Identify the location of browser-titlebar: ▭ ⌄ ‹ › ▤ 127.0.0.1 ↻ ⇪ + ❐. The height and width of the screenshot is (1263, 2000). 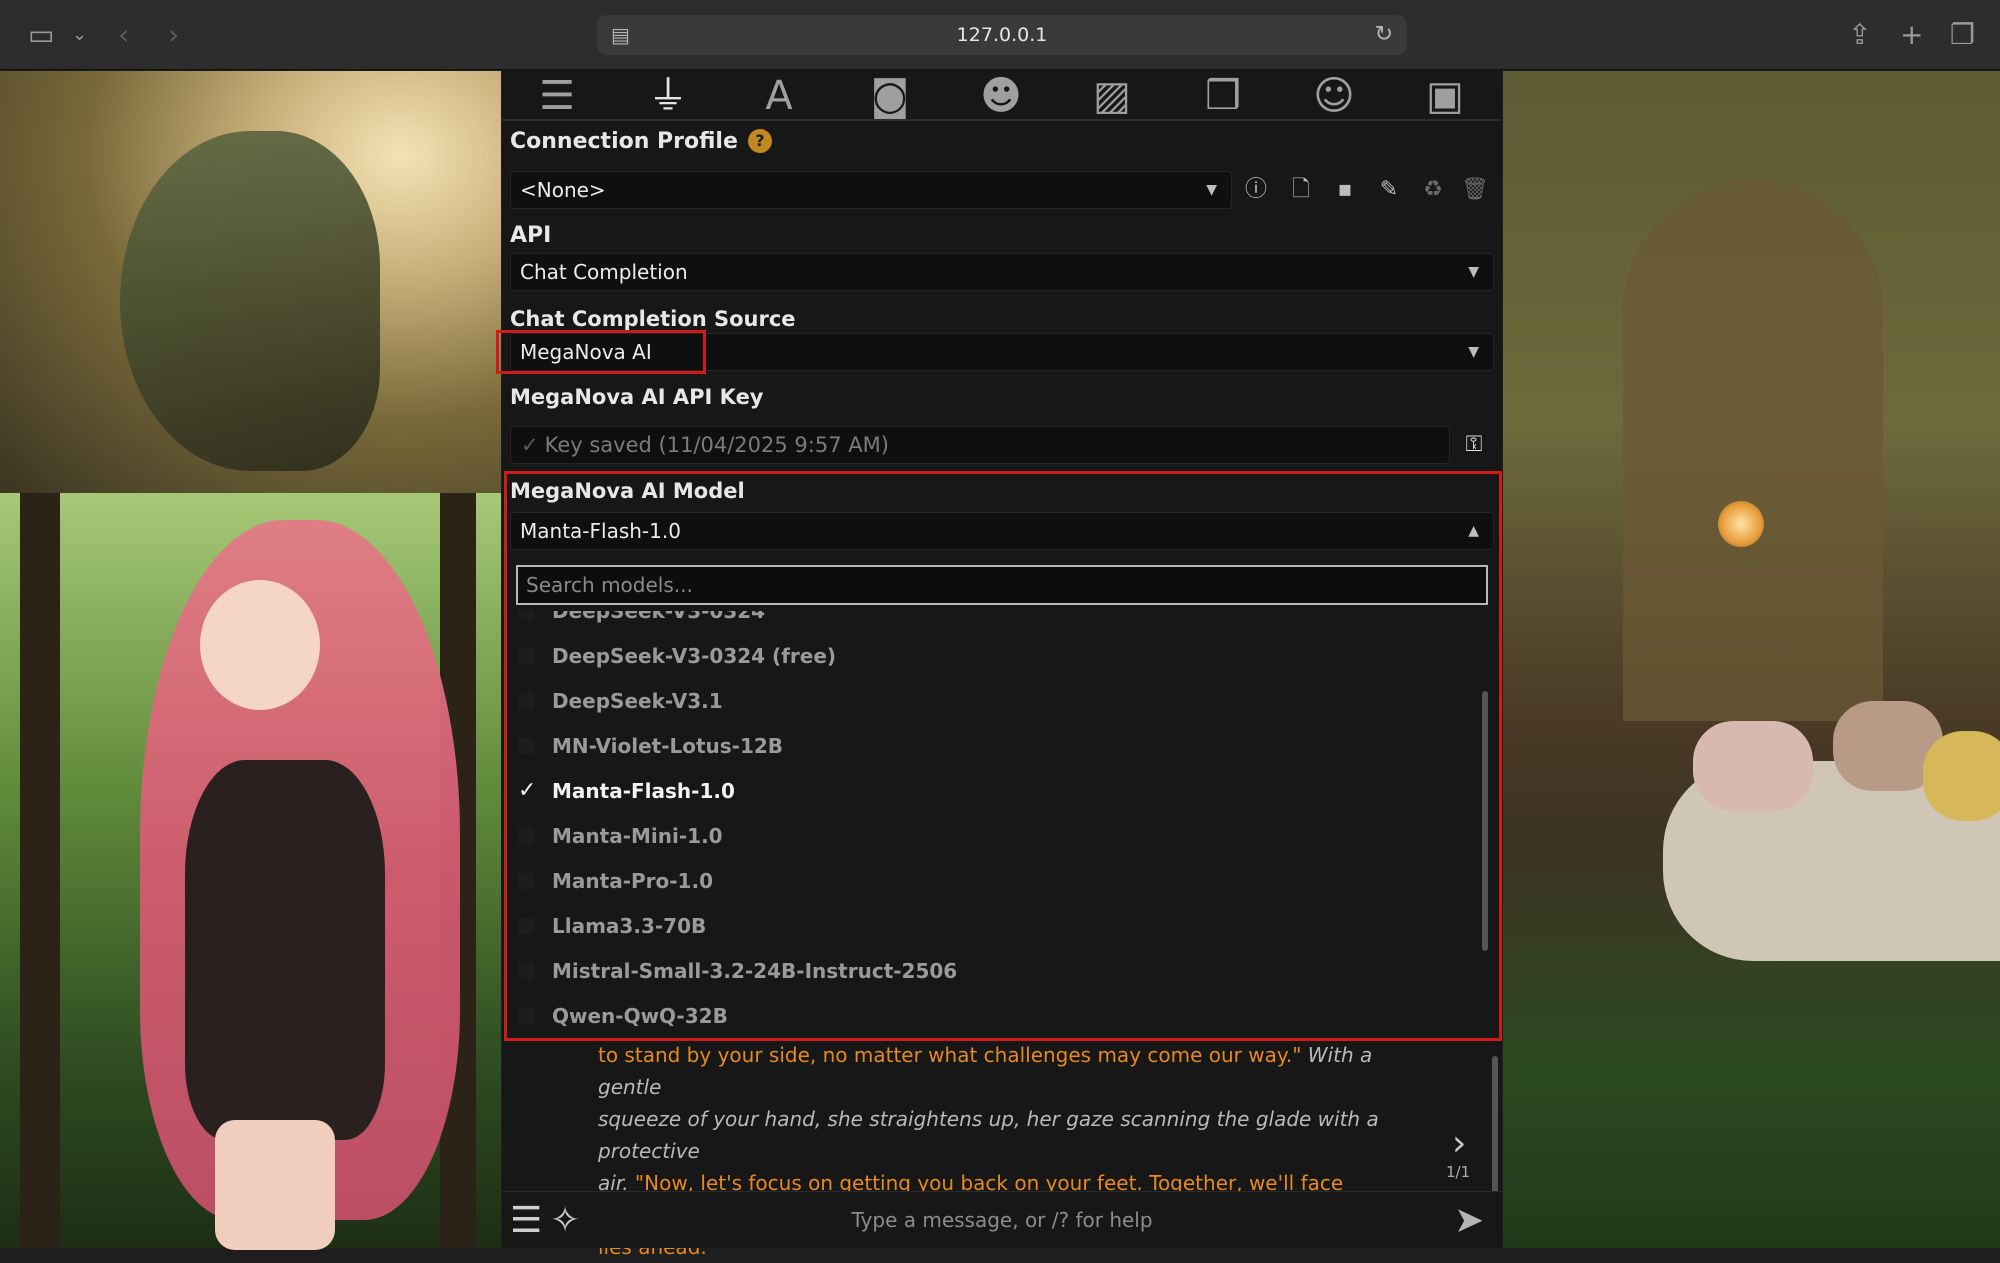
(1000, 35).